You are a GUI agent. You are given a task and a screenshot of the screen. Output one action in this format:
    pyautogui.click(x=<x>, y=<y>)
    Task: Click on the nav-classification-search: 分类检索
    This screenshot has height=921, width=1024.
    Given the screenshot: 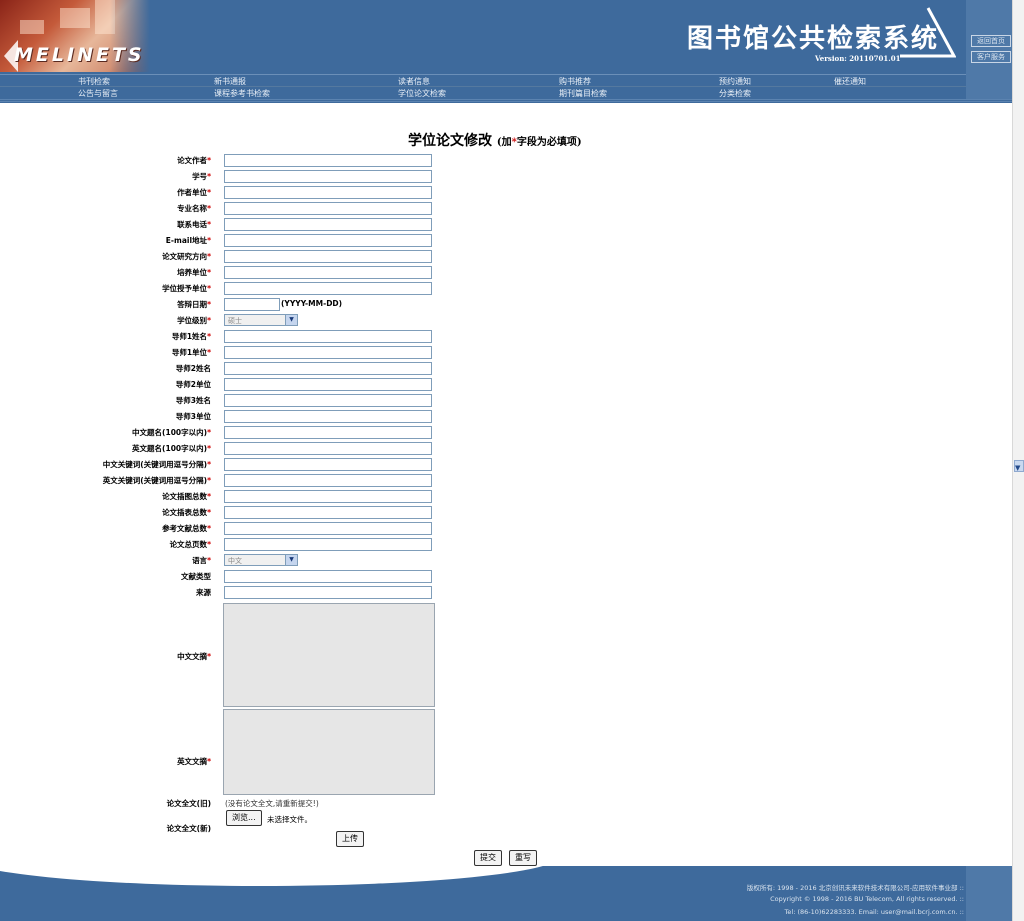 What is the action you would take?
    pyautogui.click(x=735, y=93)
    